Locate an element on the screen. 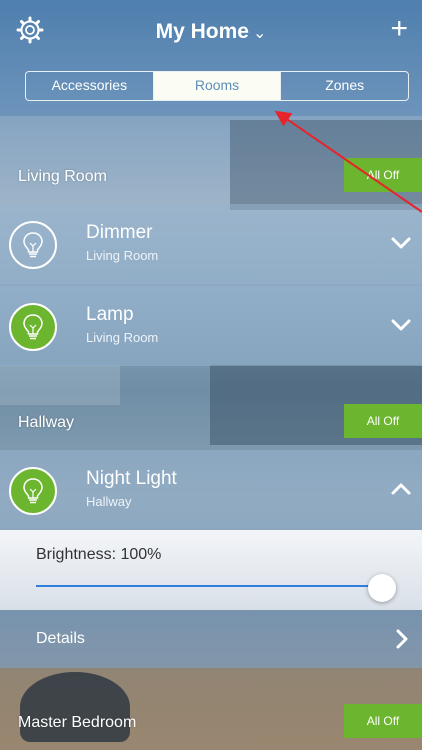  accessory-row-dimmer: Dimmer Living Room is located at coordinates (211, 244).